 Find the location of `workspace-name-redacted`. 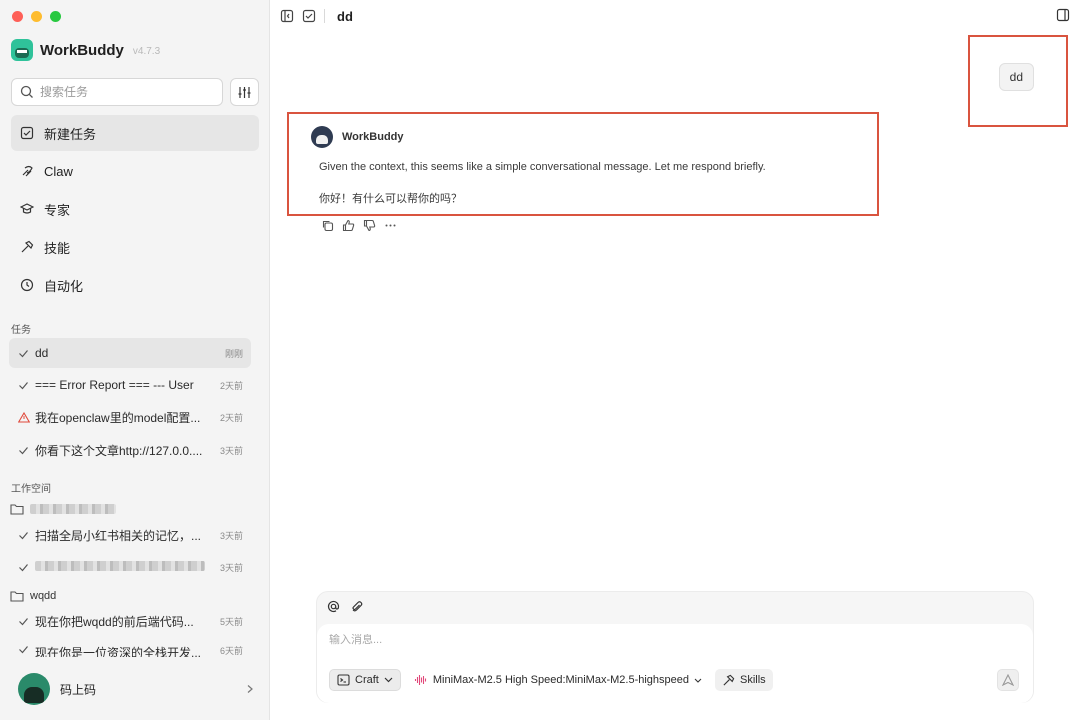

workspace-name-redacted is located at coordinates (73, 509).